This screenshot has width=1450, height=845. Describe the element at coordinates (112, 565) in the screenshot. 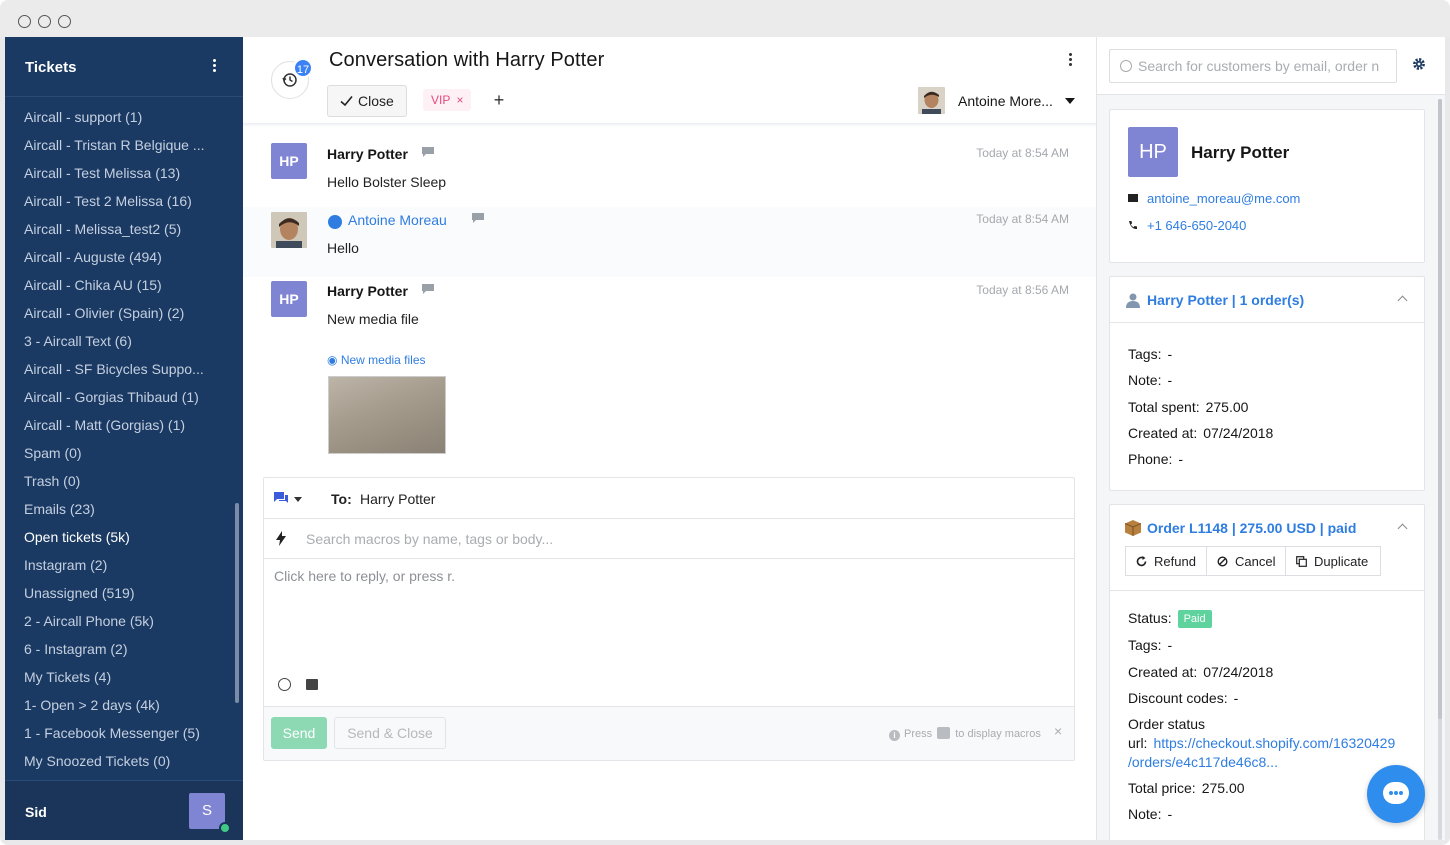

I see `sidebar-view-item: Instagram (2)` at that location.